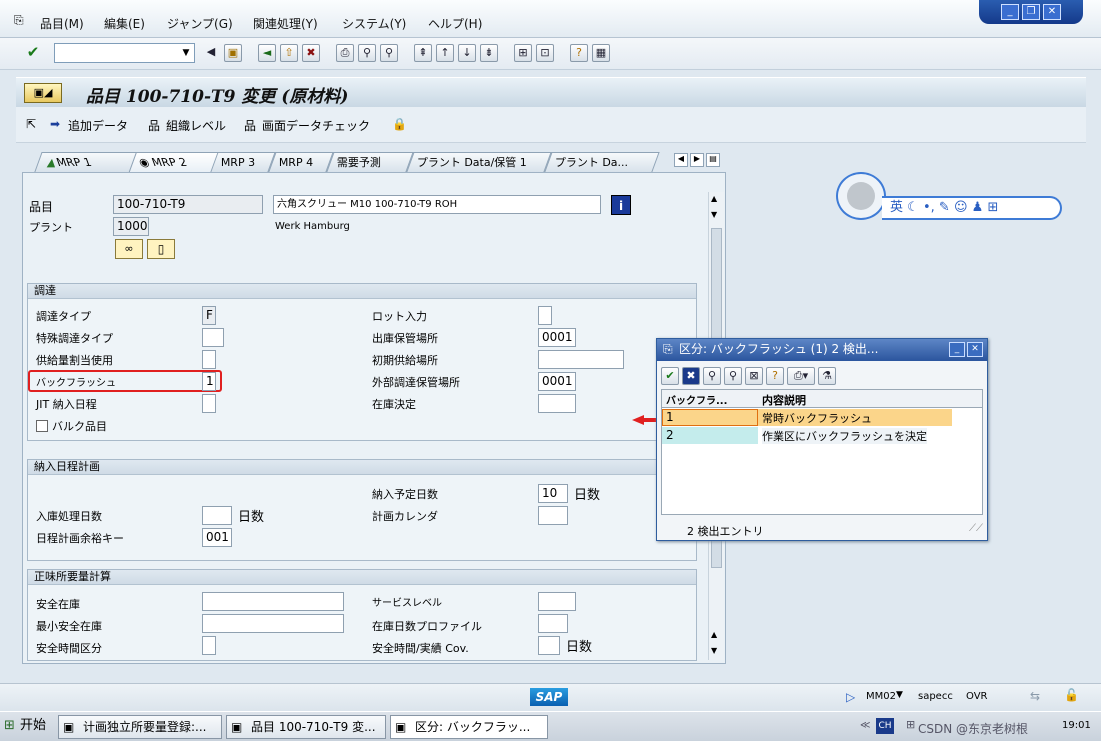  Describe the element at coordinates (865, 725) in the screenshot. I see `tray-expand-icon: ≪` at that location.